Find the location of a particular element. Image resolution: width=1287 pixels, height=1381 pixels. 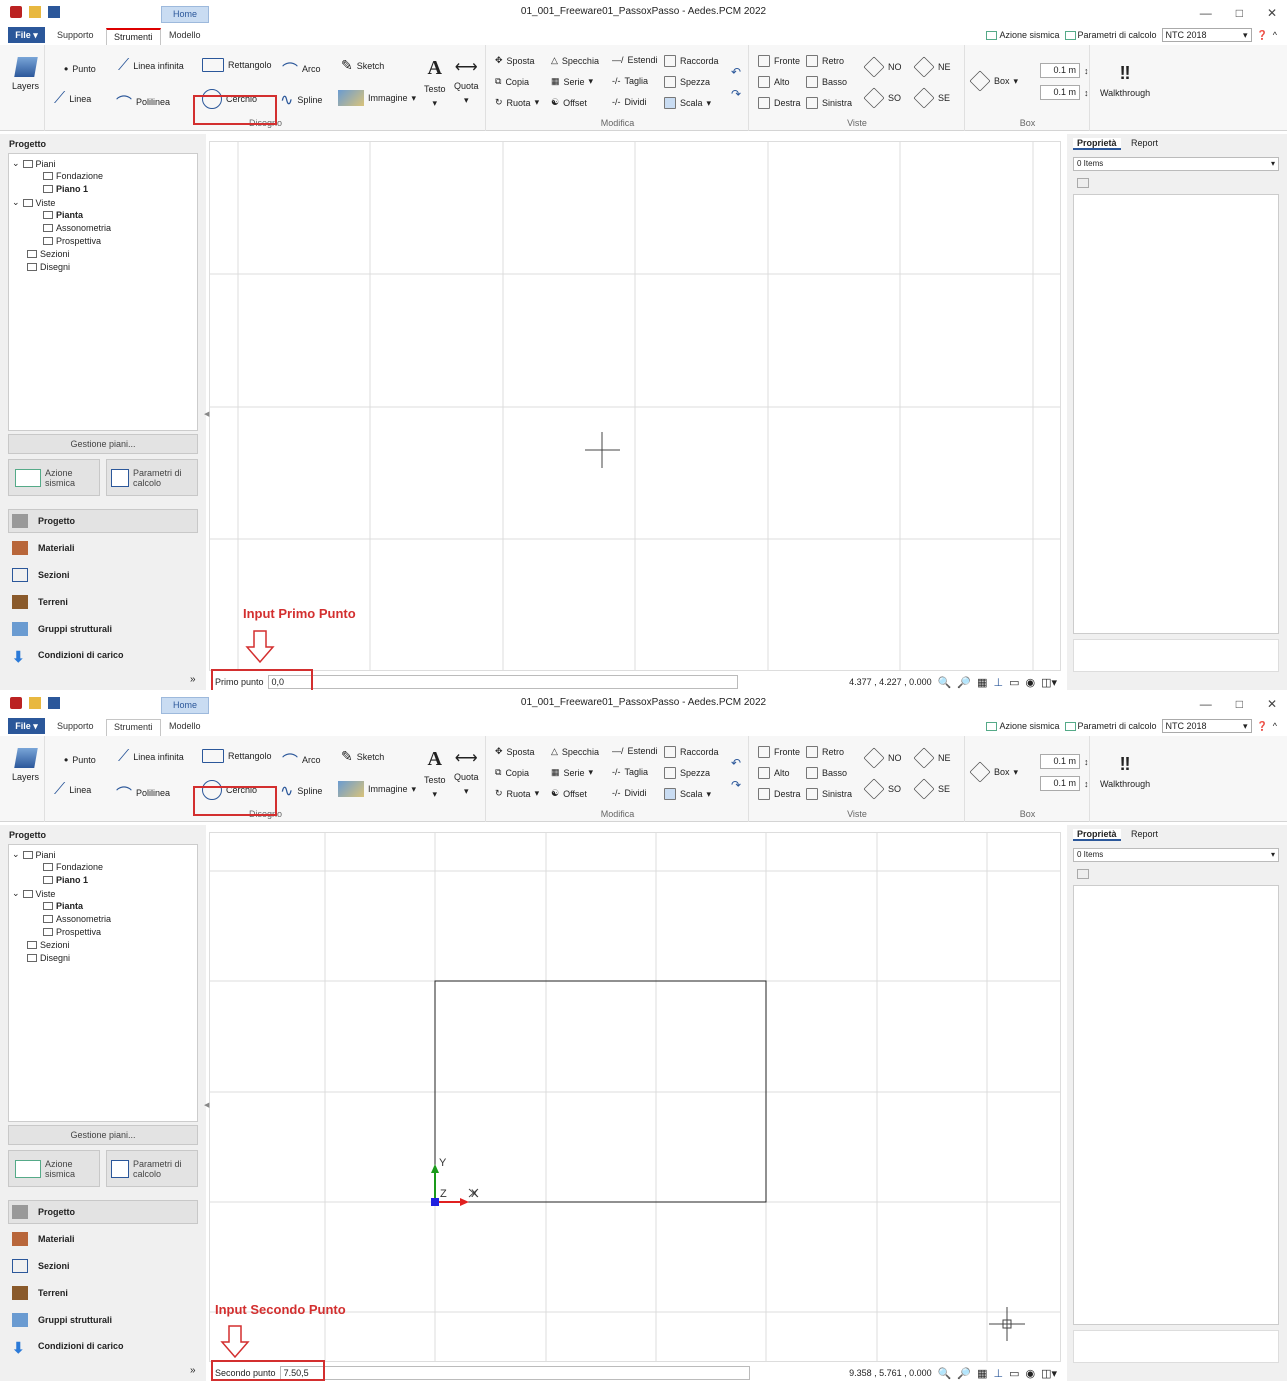

camera-icon: ◉ is located at coordinates (1030, 682).